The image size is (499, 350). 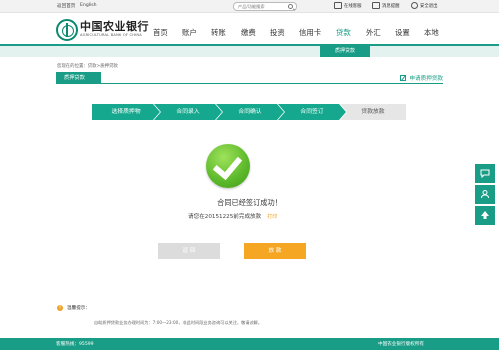 What do you see at coordinates (249, 78) in the screenshot?
I see `section-bar: 质押贷款 申请质押贷款` at bounding box center [249, 78].